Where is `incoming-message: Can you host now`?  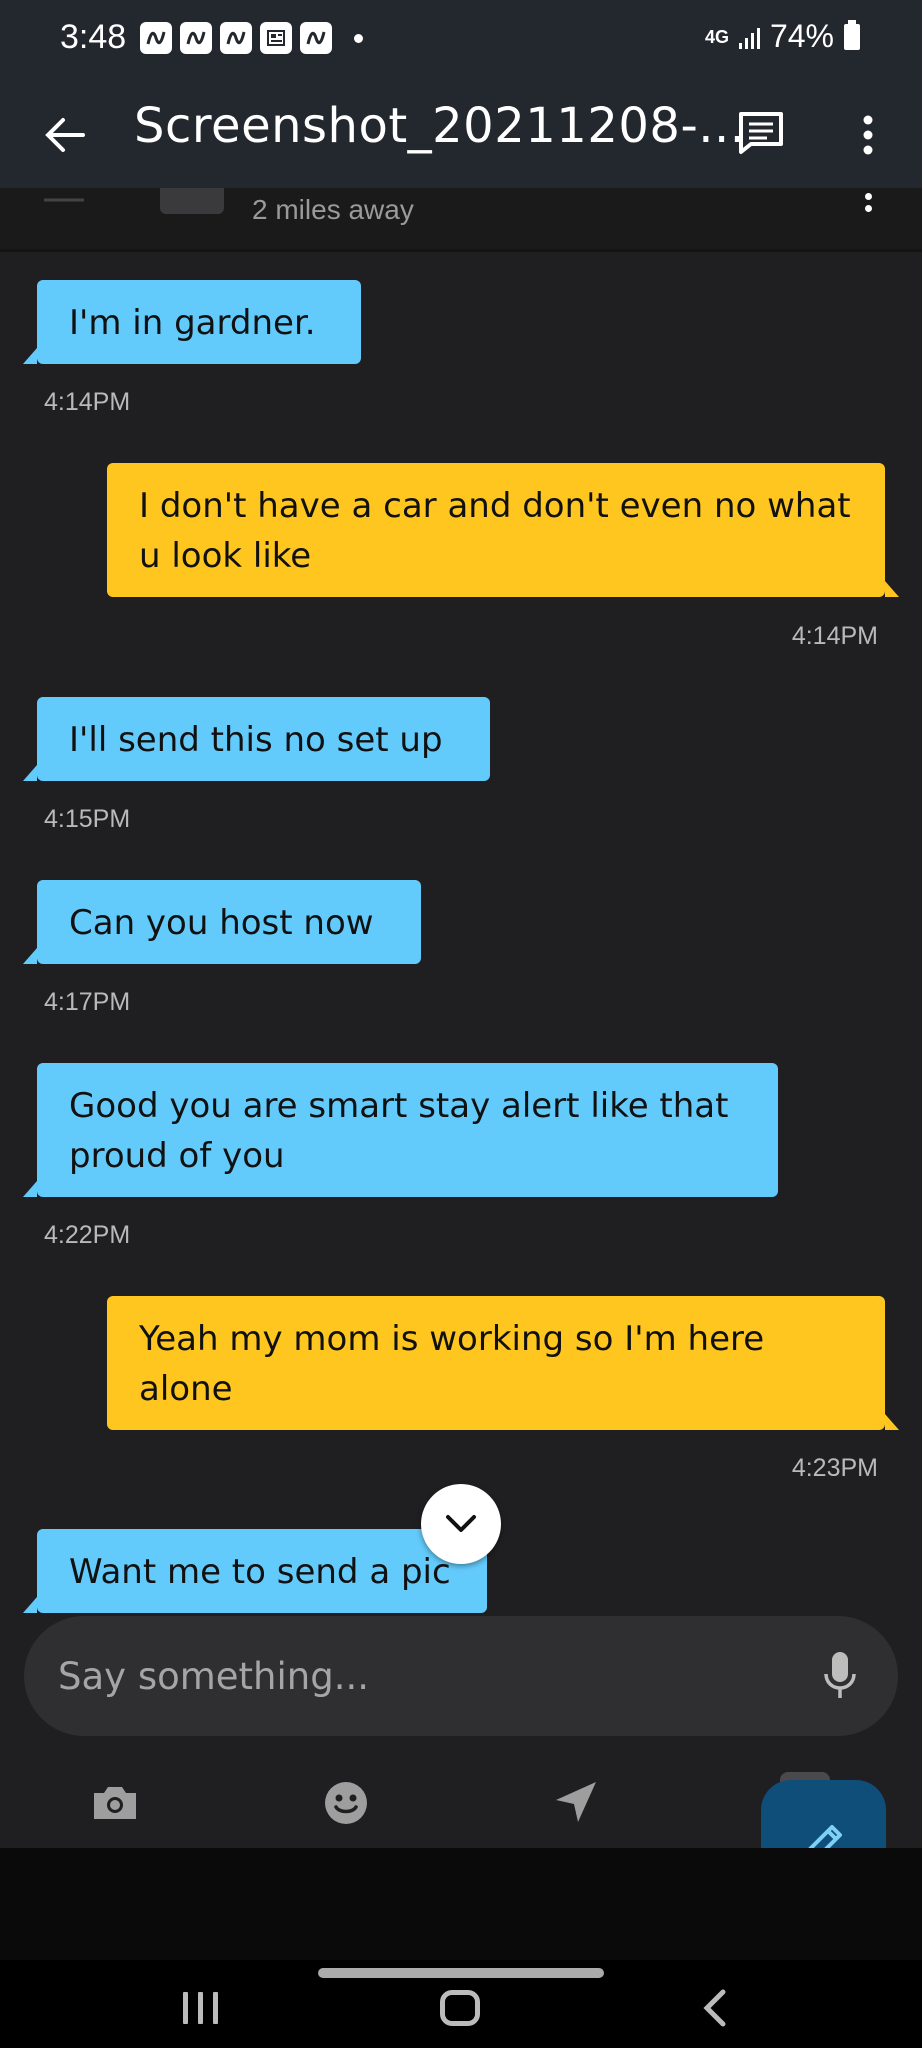 incoming-message: Can you host now is located at coordinates (222, 922).